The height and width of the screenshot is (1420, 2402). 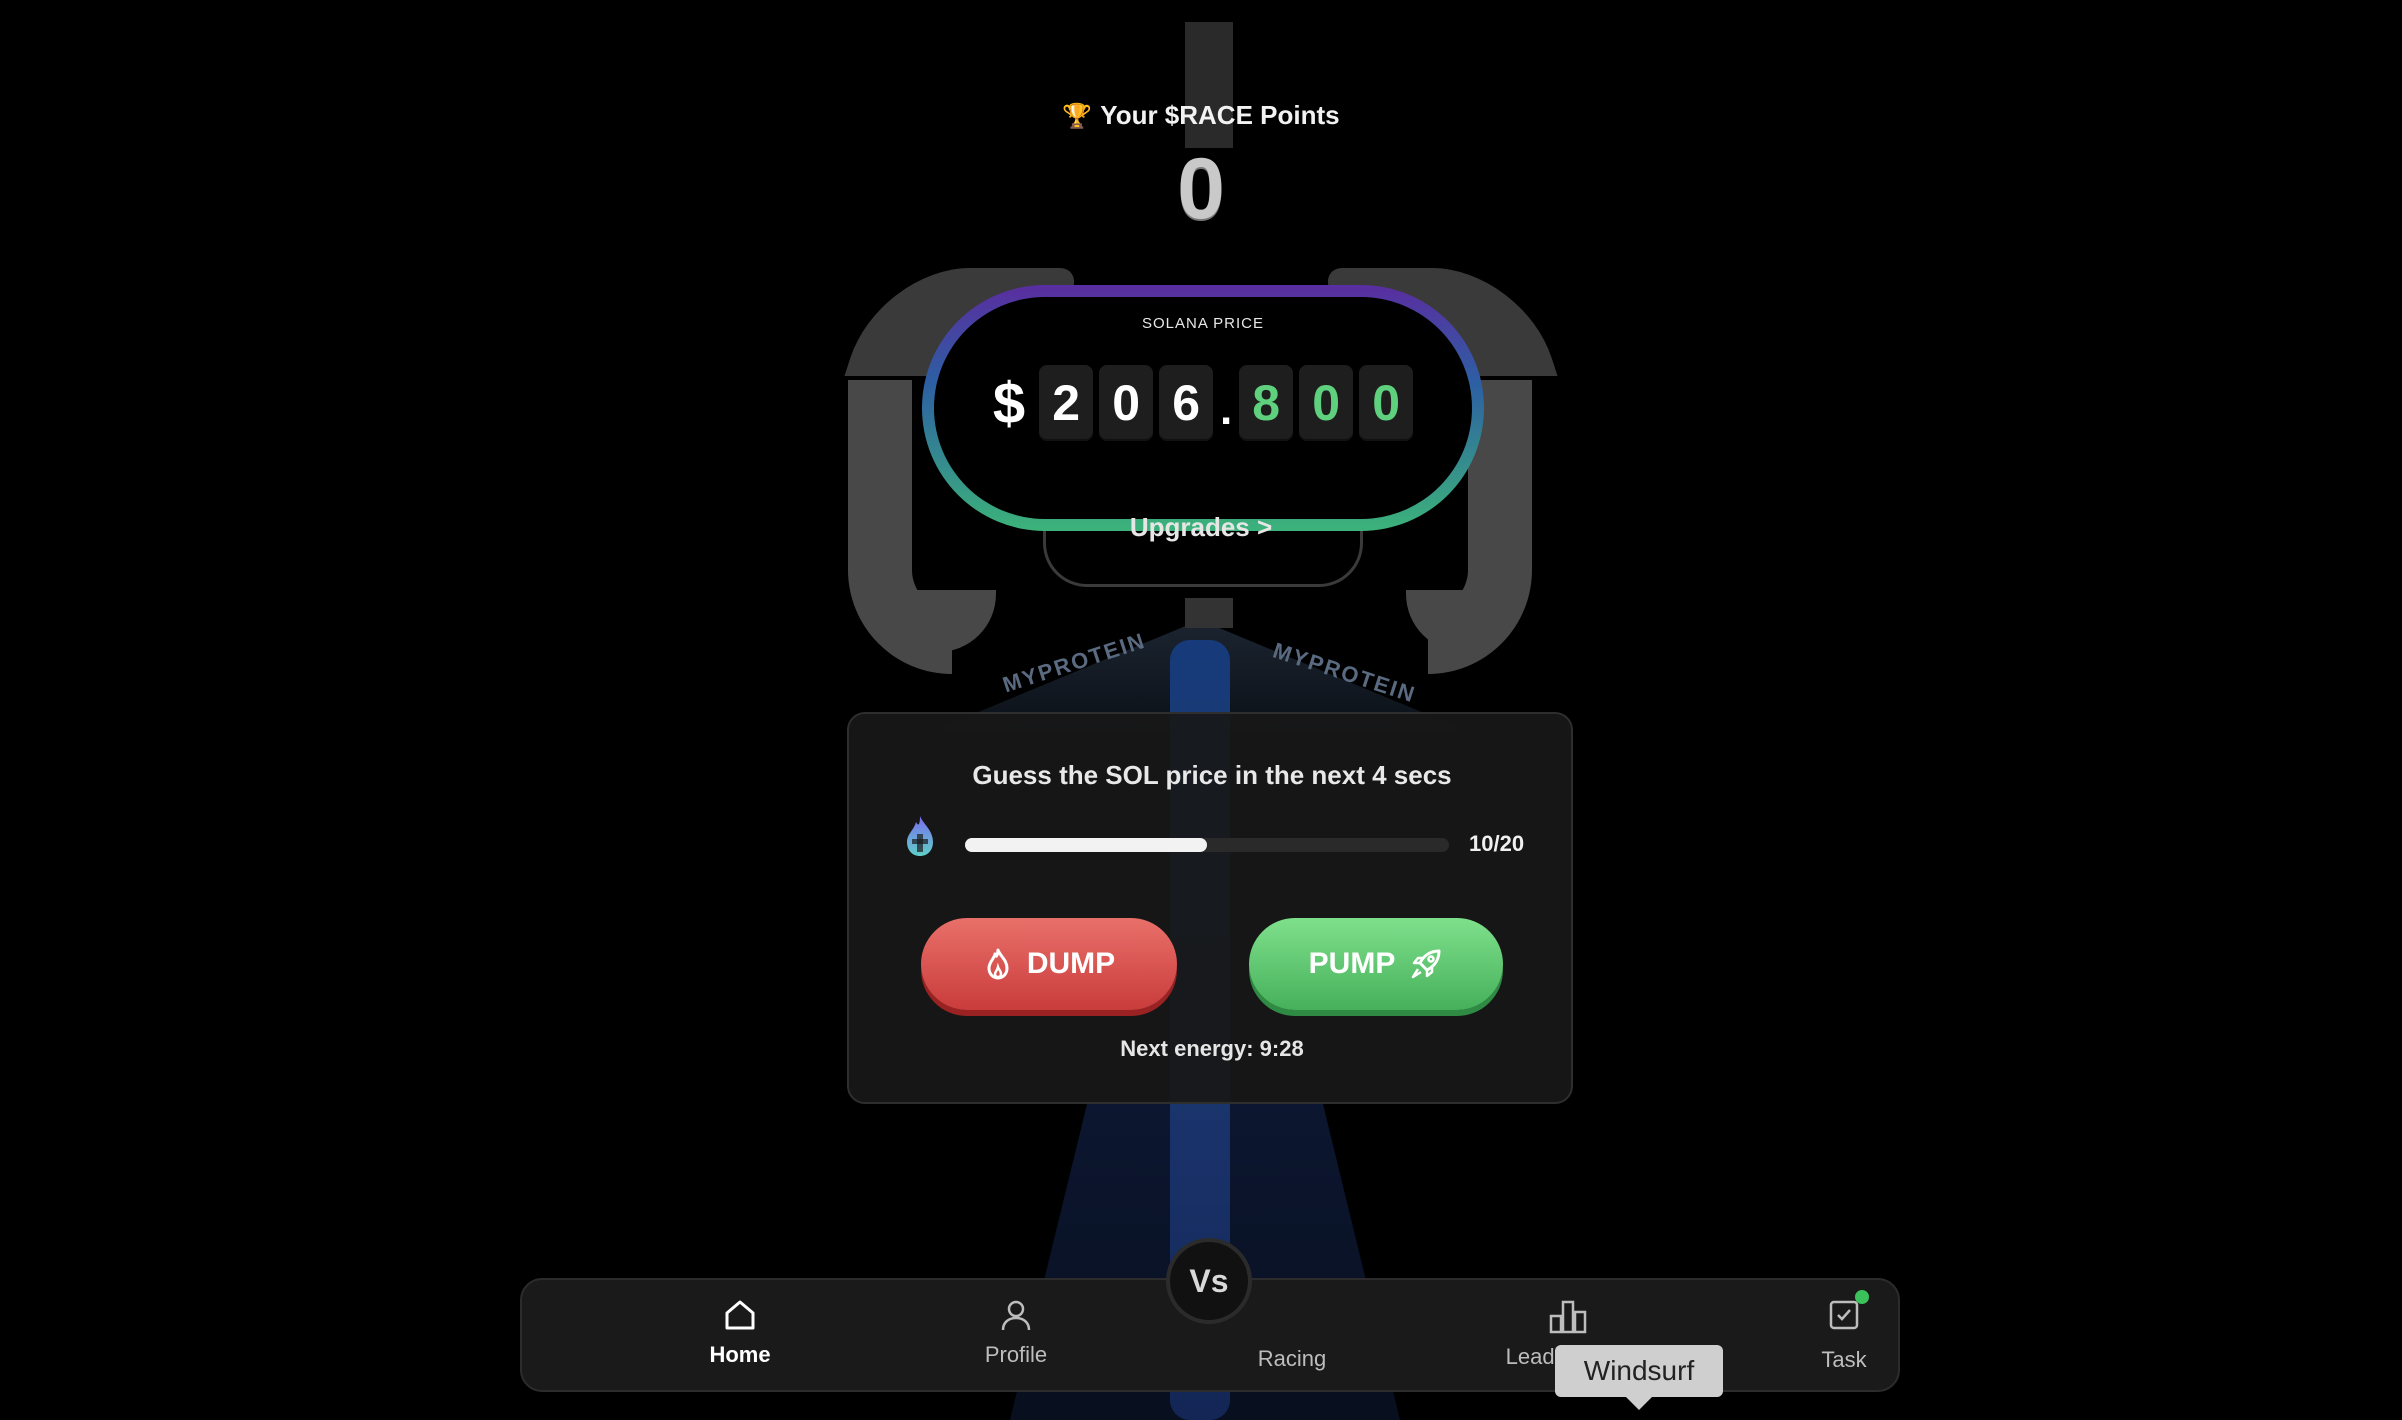 What do you see at coordinates (1209, 613) in the screenshot?
I see `steering-hub` at bounding box center [1209, 613].